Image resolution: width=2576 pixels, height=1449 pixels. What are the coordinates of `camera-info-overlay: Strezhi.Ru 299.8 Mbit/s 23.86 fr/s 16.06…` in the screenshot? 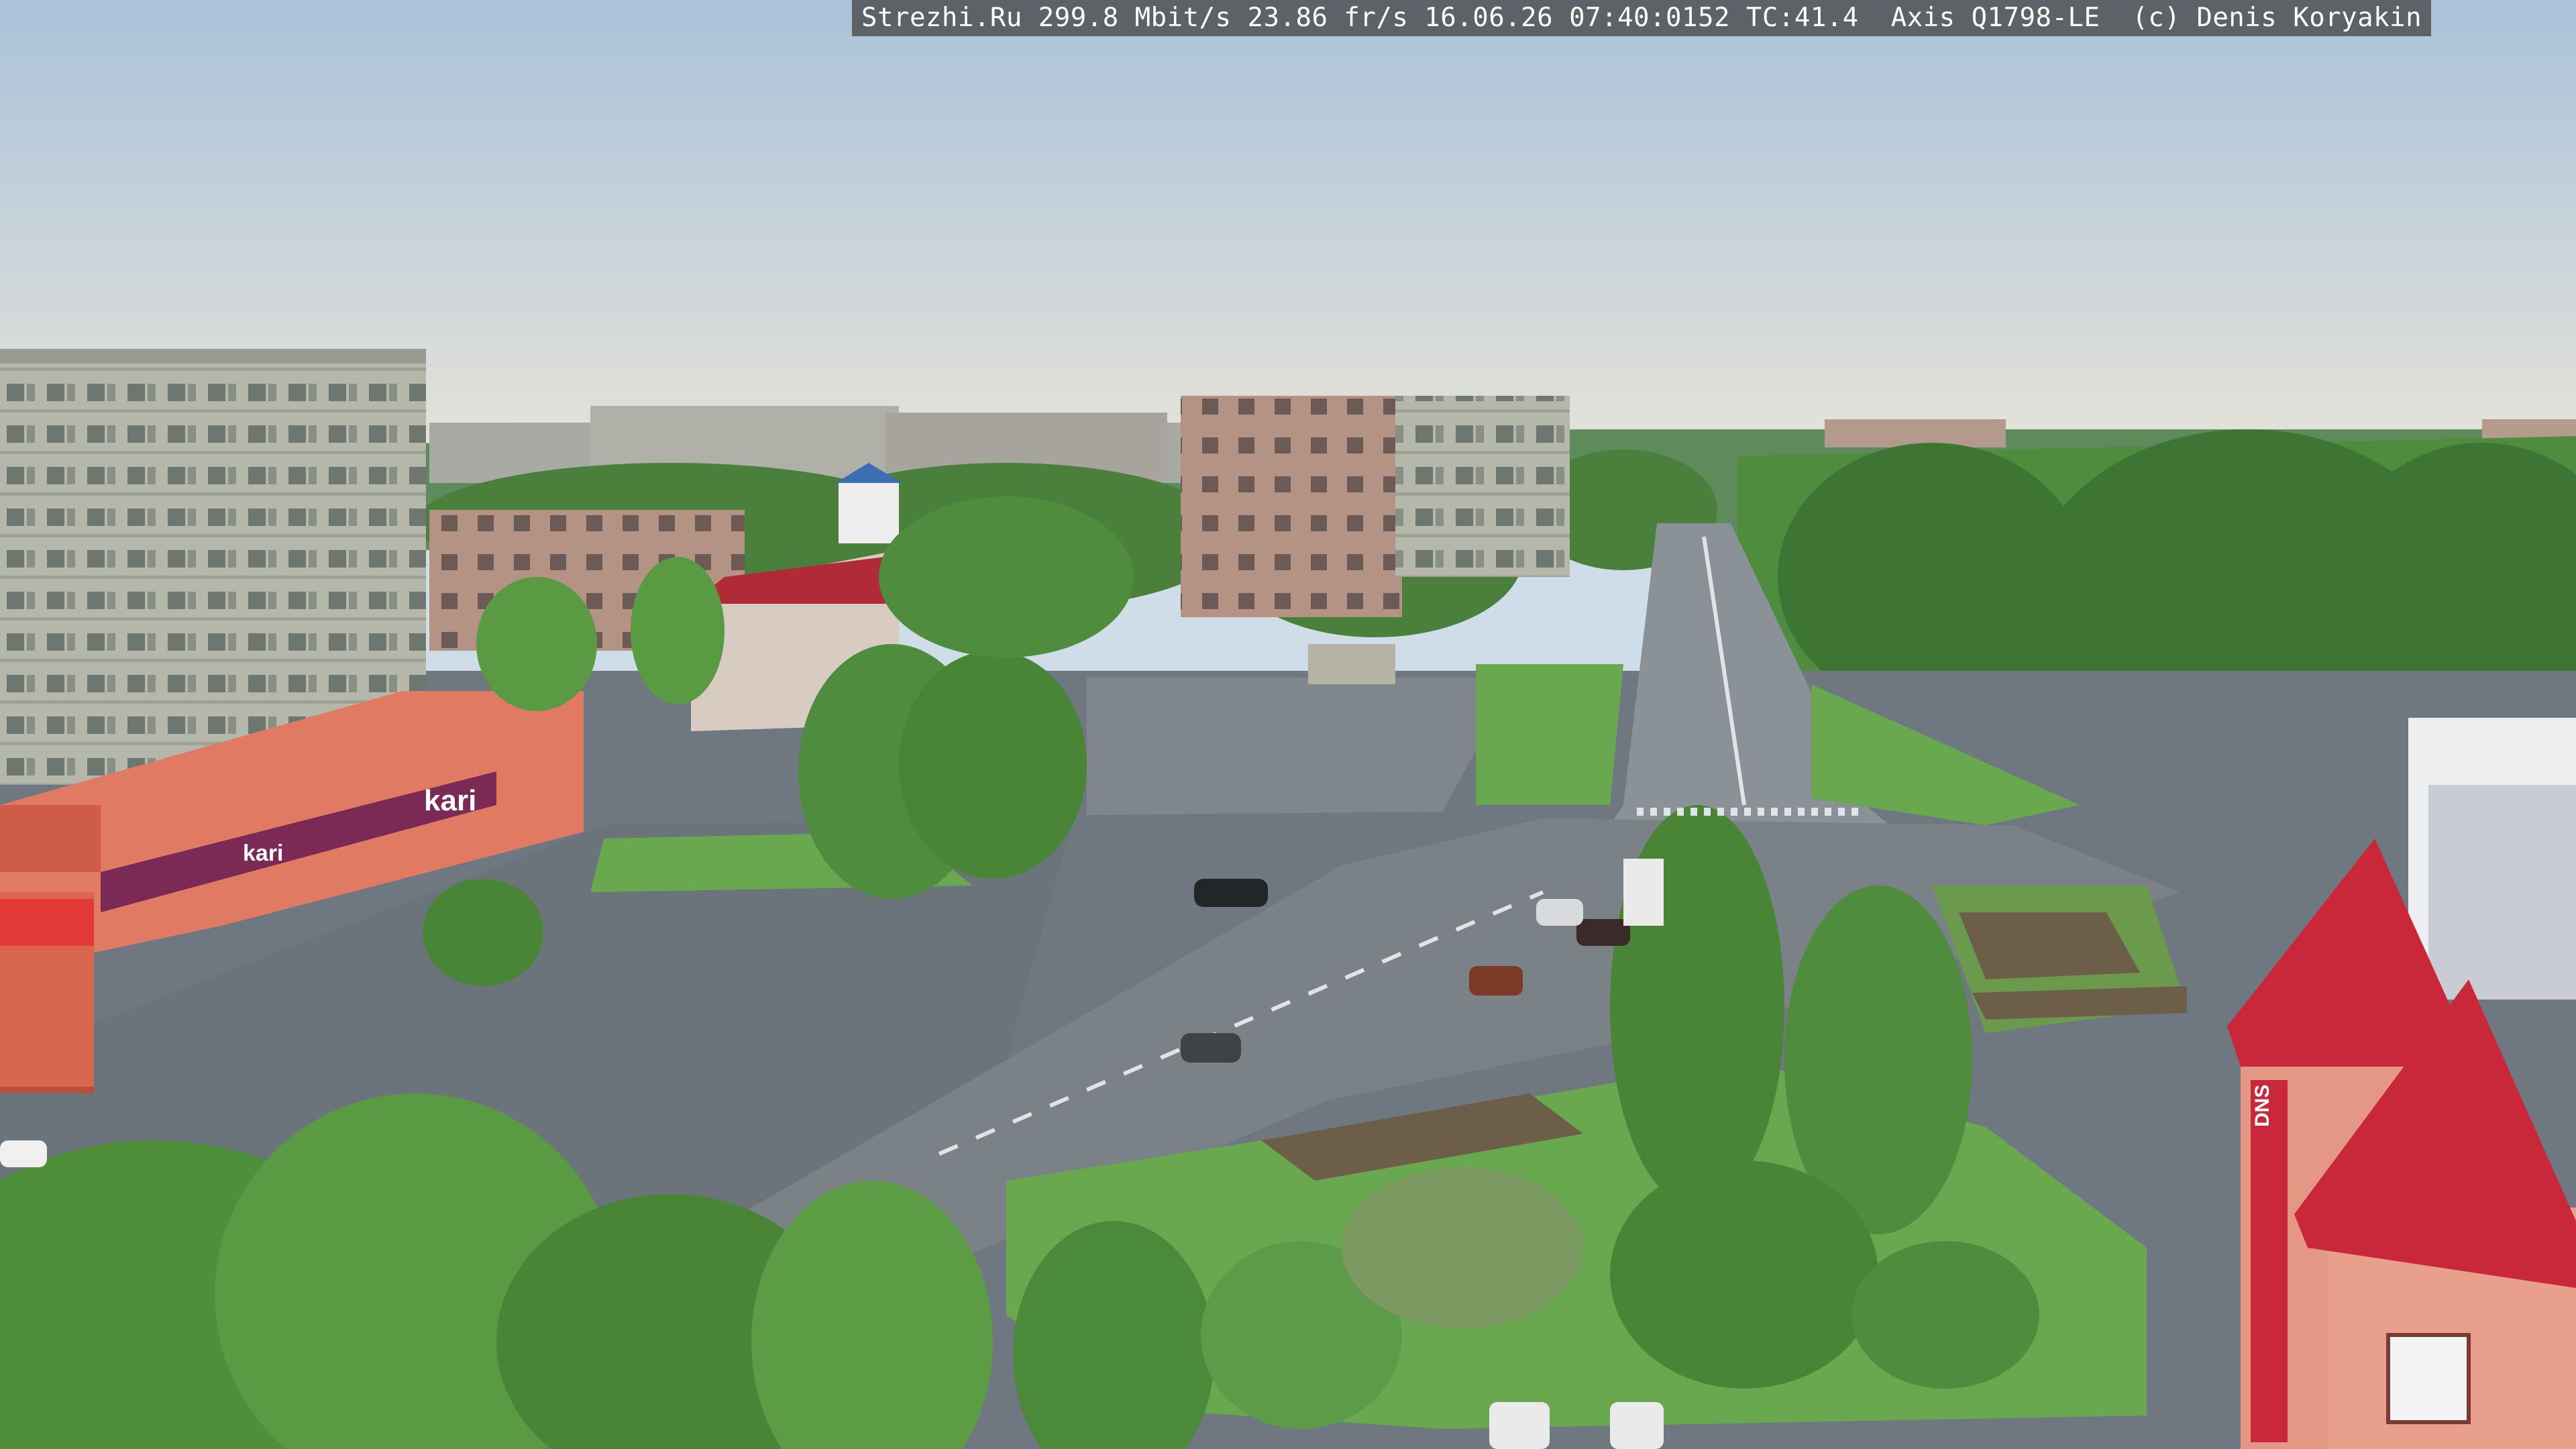 It's located at (1642, 18).